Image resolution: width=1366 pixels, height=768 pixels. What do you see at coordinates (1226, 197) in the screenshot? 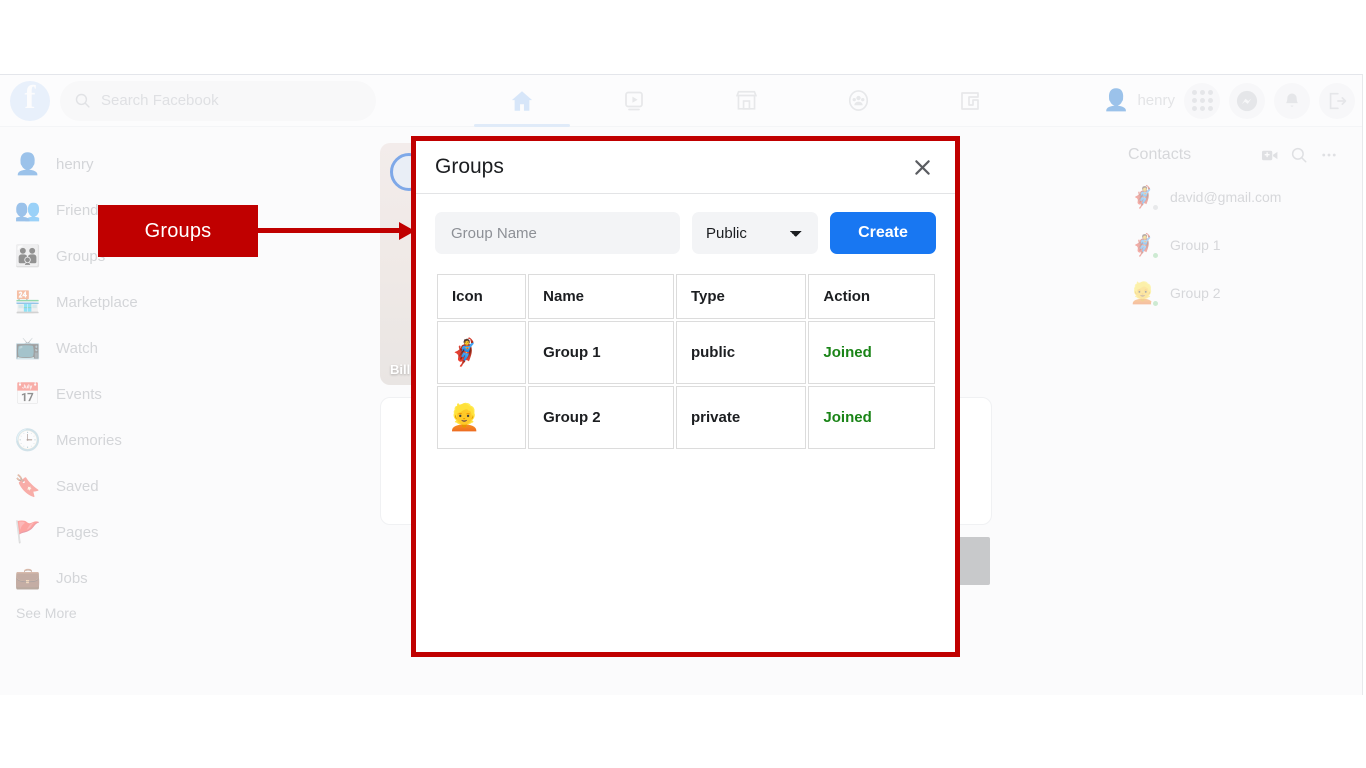
I see `contact-name: david@gmail.com` at bounding box center [1226, 197].